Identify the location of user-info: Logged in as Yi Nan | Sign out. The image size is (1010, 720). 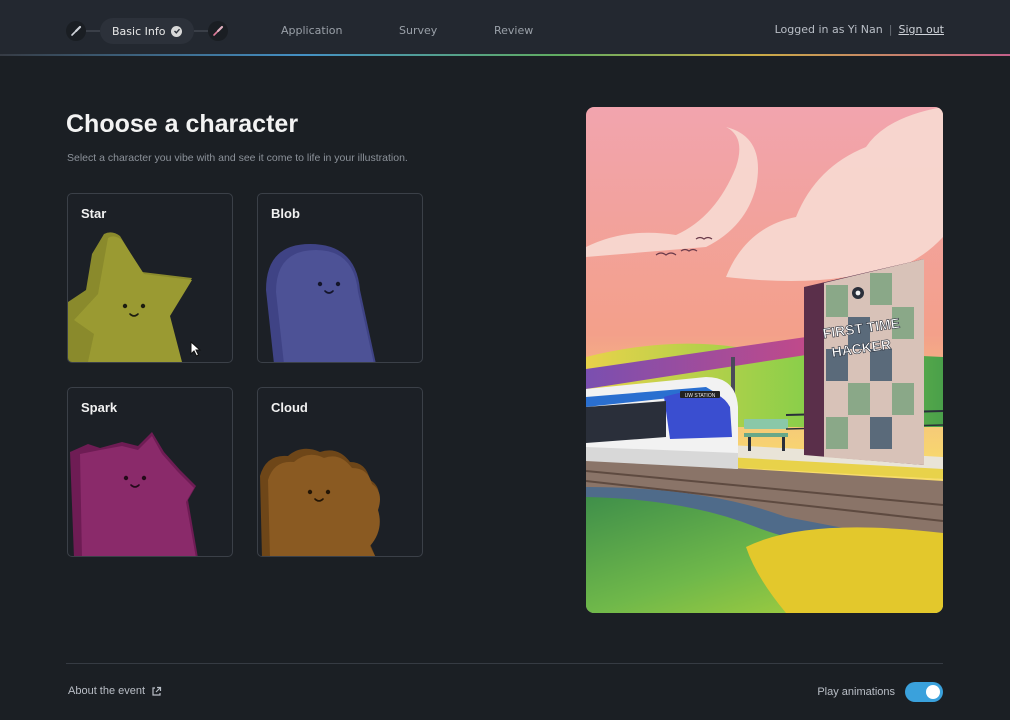
(859, 29).